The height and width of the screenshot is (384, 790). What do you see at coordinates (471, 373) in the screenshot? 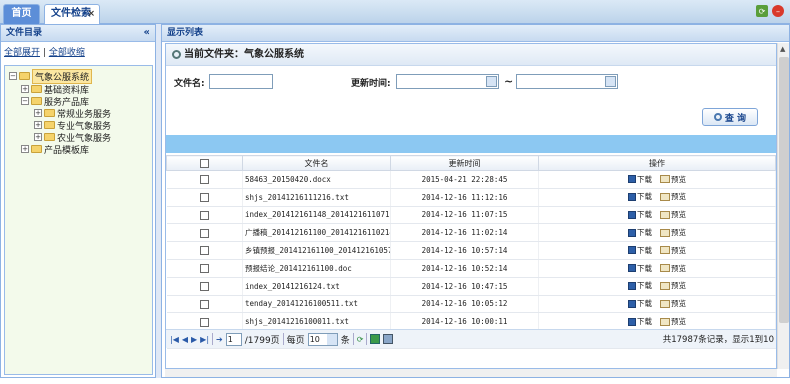
I see `horizontal-scrollbar` at bounding box center [471, 373].